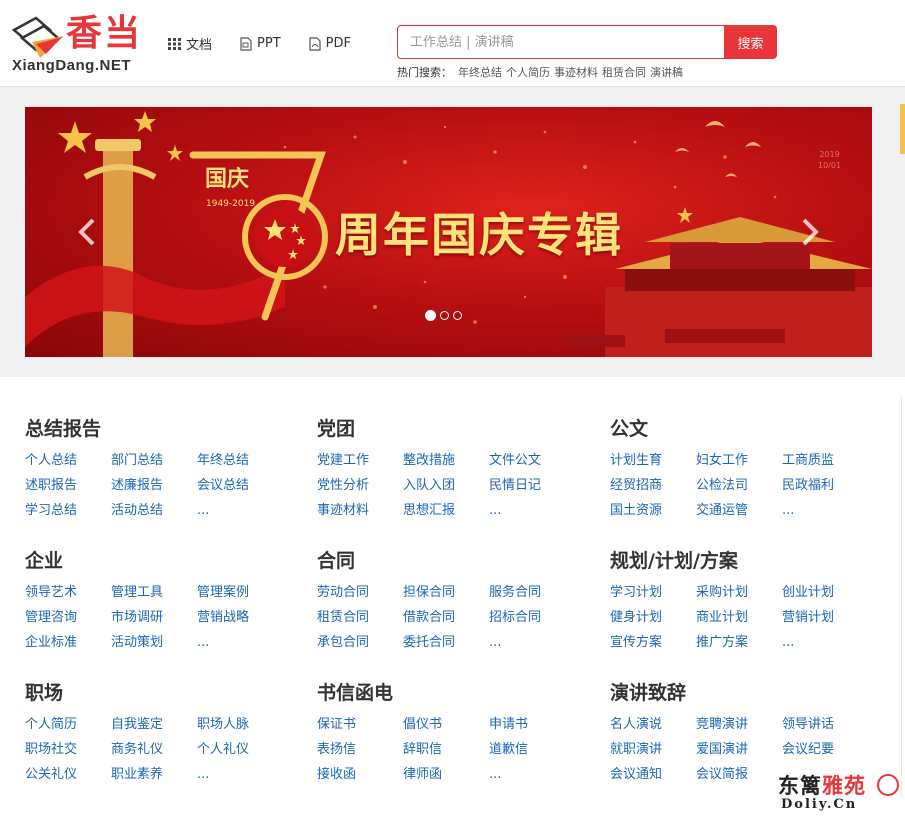 Image resolution: width=905 pixels, height=820 pixels. I want to click on category-link: 会议简报, so click(739, 774).